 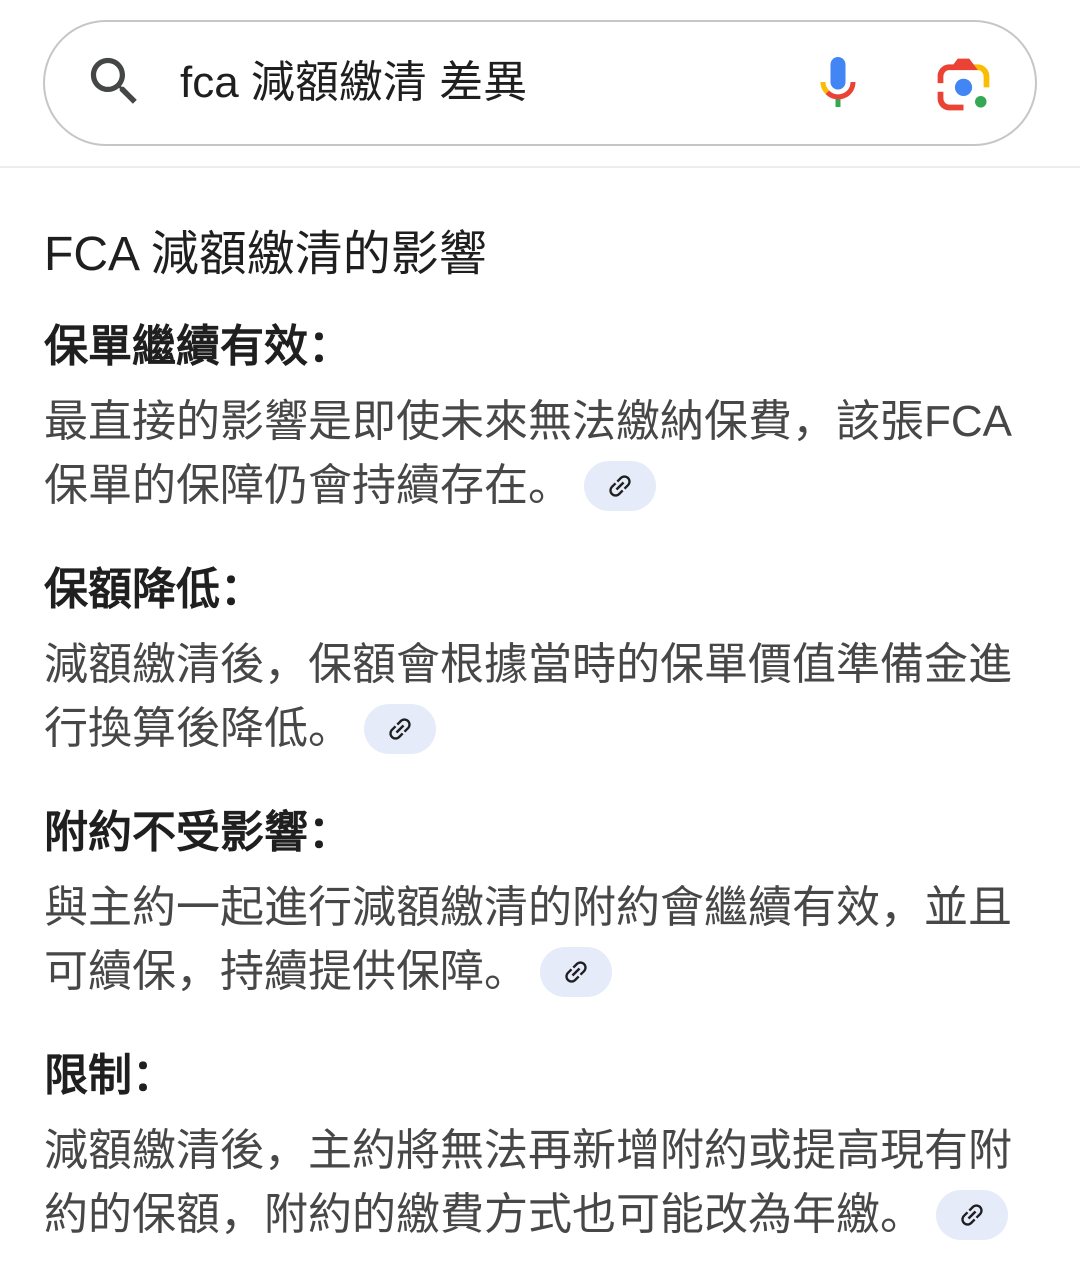 I want to click on section-title: 限制：, so click(x=110, y=1075).